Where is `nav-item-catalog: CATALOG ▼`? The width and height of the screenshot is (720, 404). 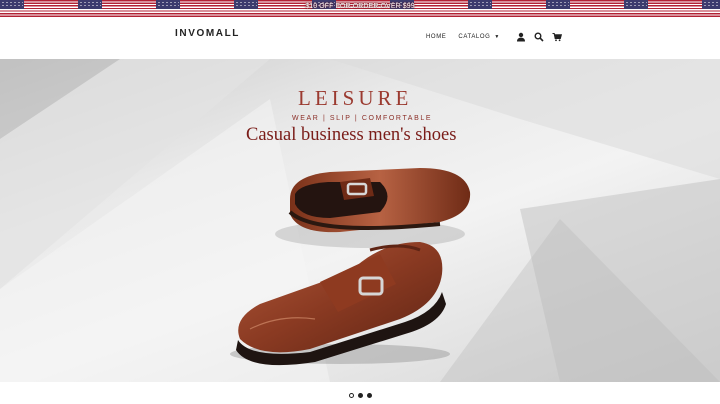 nav-item-catalog: CATALOG ▼ is located at coordinates (479, 37).